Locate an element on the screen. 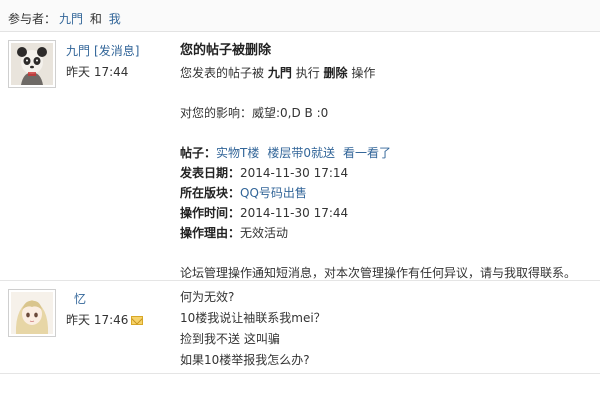 Image resolution: width=600 pixels, height=400 pixels. anime-girl-avatar-icon is located at coordinates (32, 313).